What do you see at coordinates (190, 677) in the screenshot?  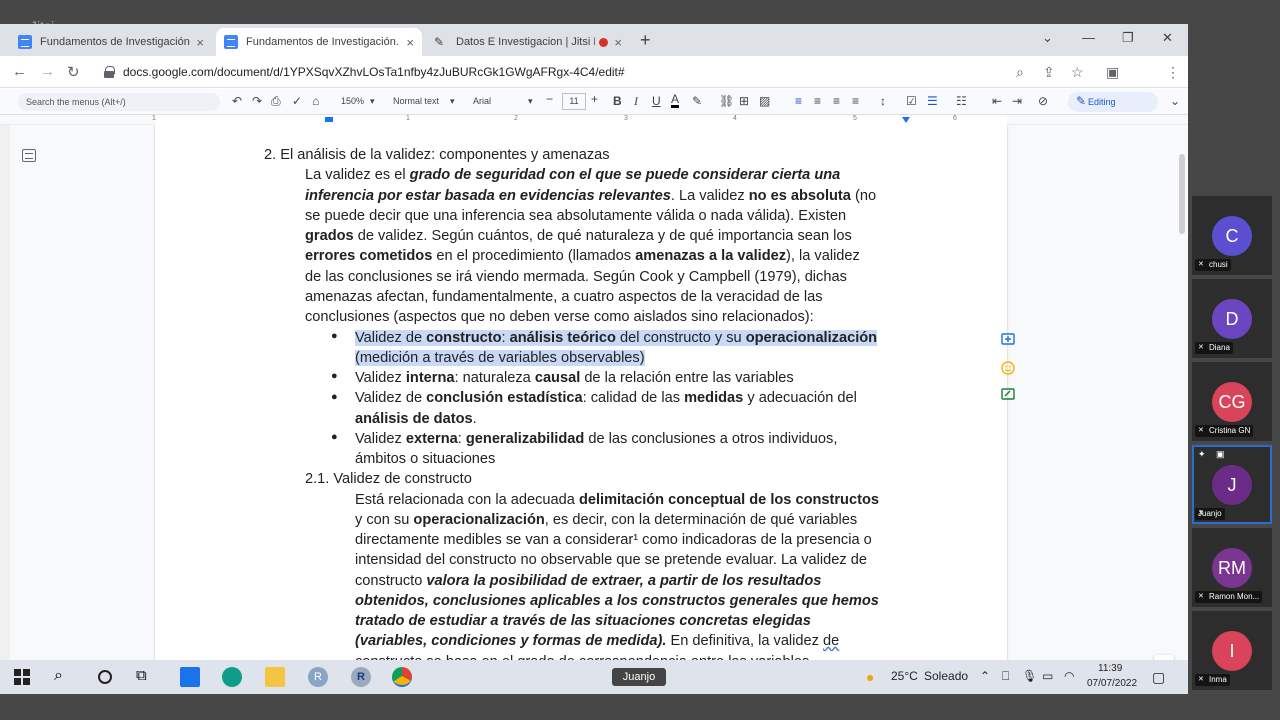 I see `mail-icon` at bounding box center [190, 677].